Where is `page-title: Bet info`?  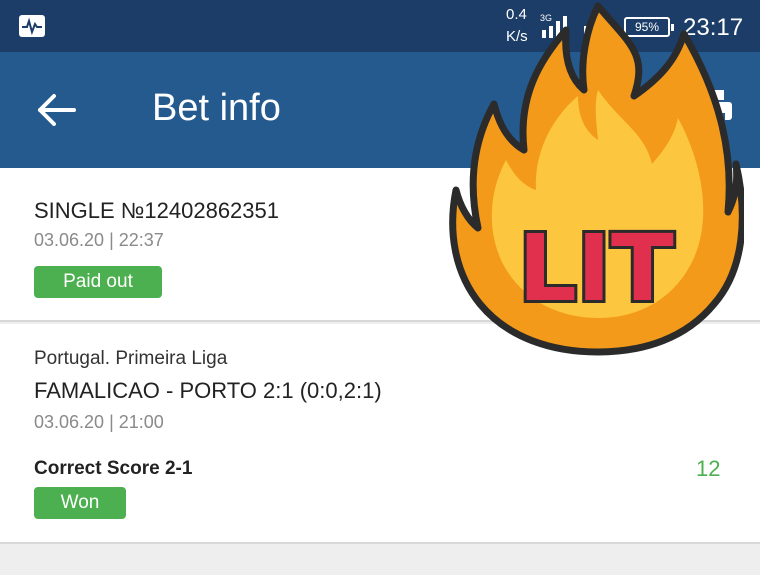
page-title: Bet info is located at coordinates (216, 108).